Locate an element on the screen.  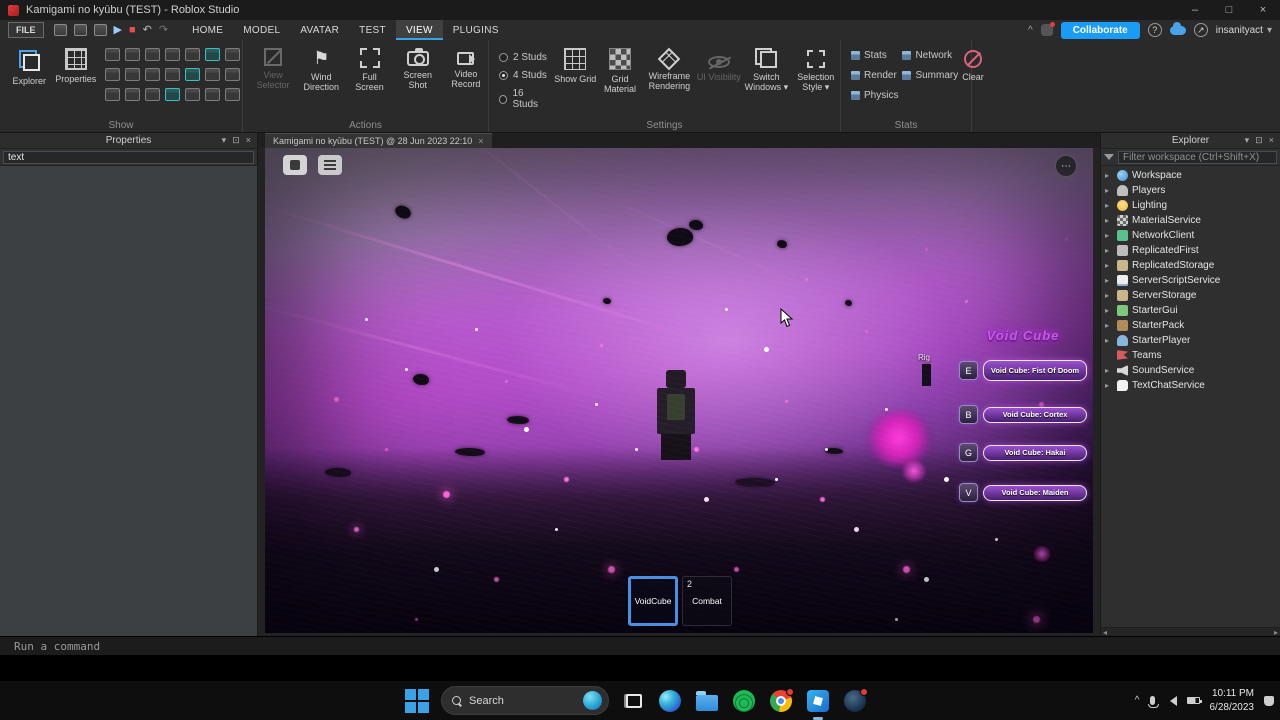
tab-close-icon: × is located at coordinates (480, 141).